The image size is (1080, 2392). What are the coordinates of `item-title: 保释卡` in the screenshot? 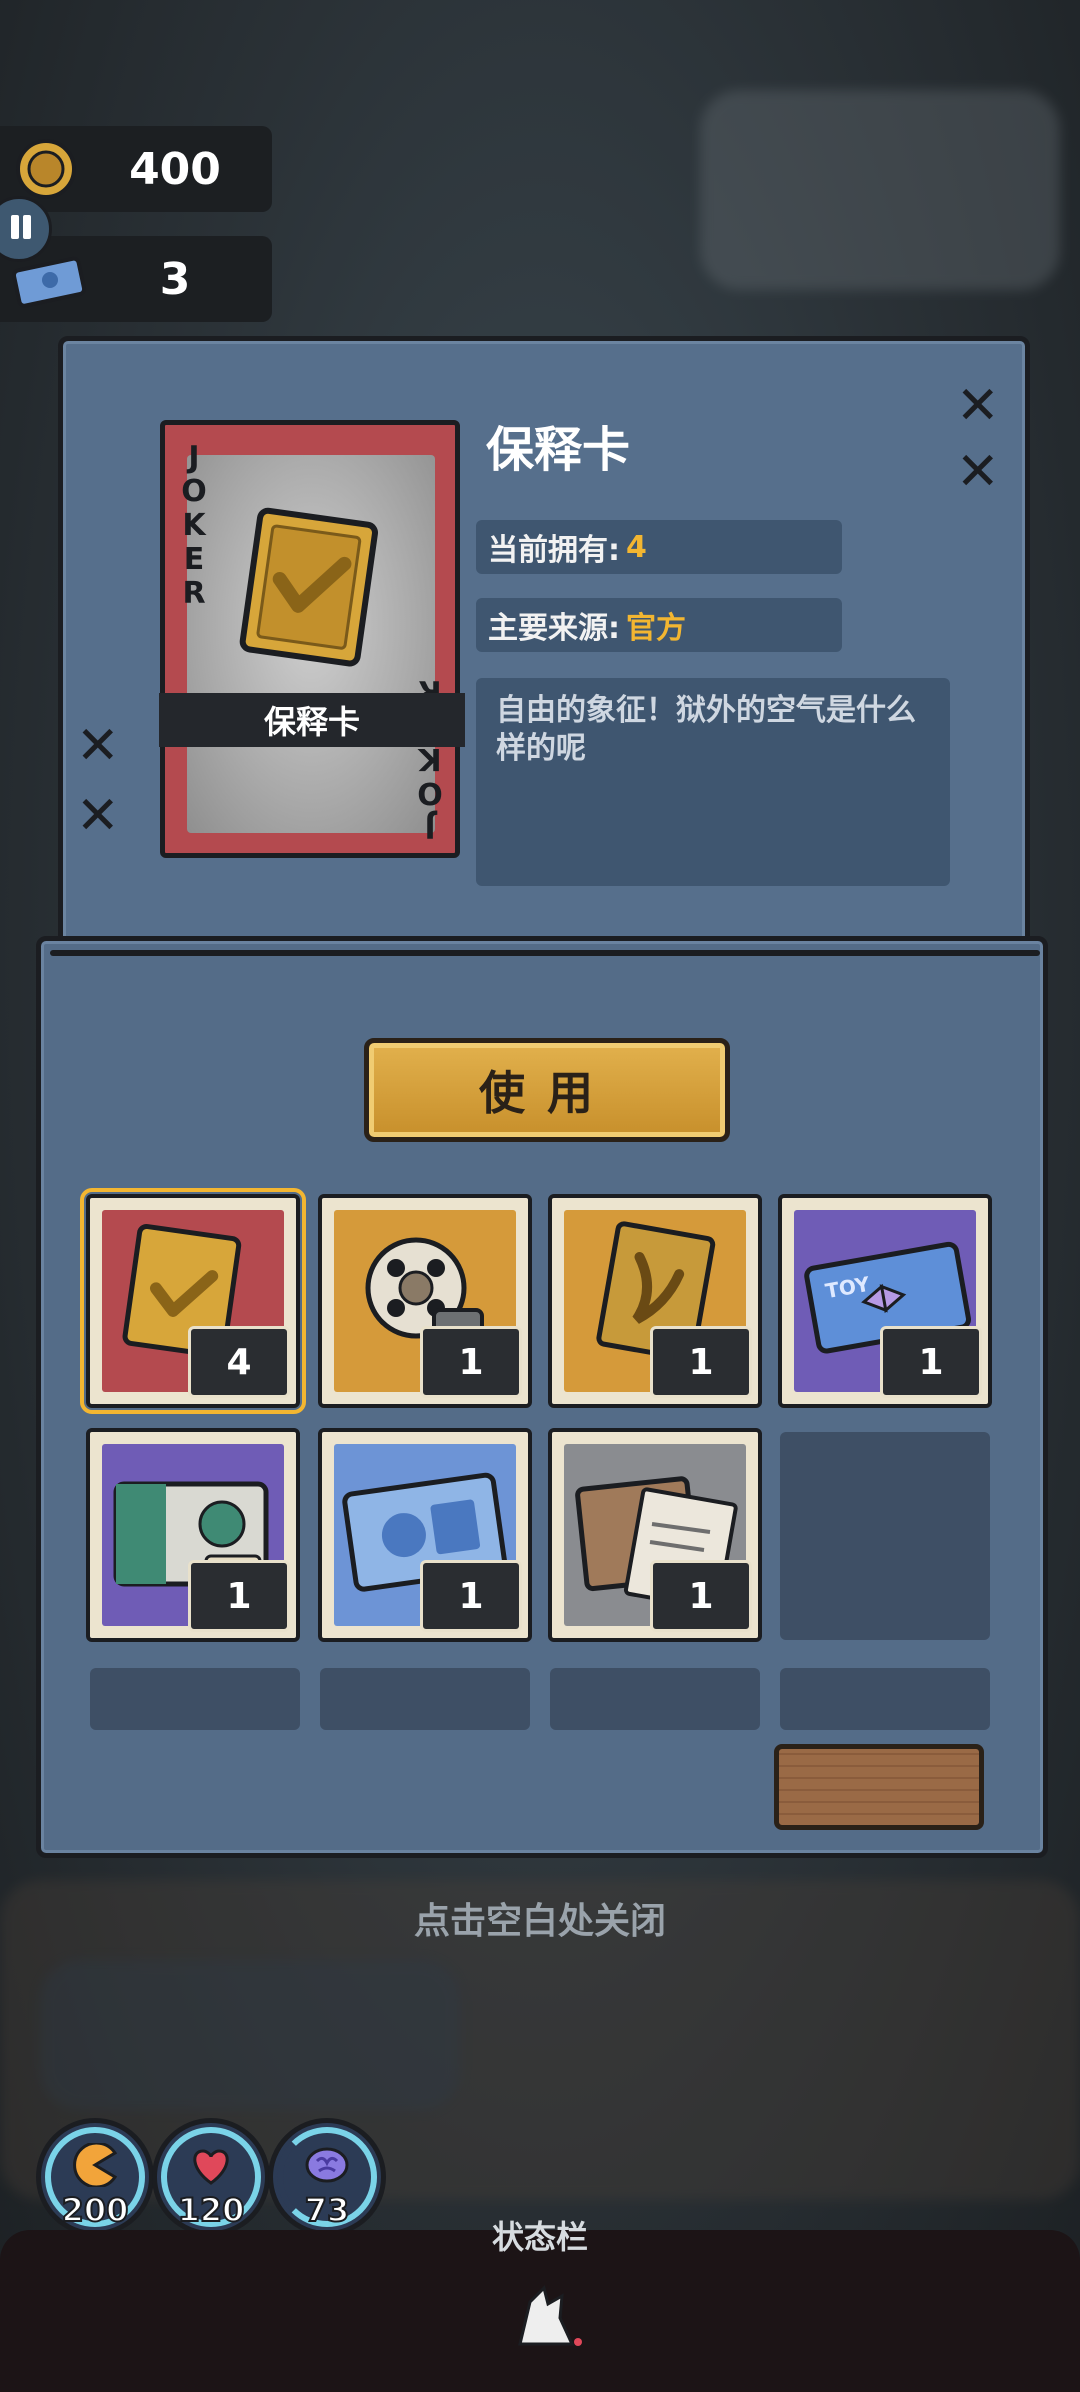 It's located at (558, 450).